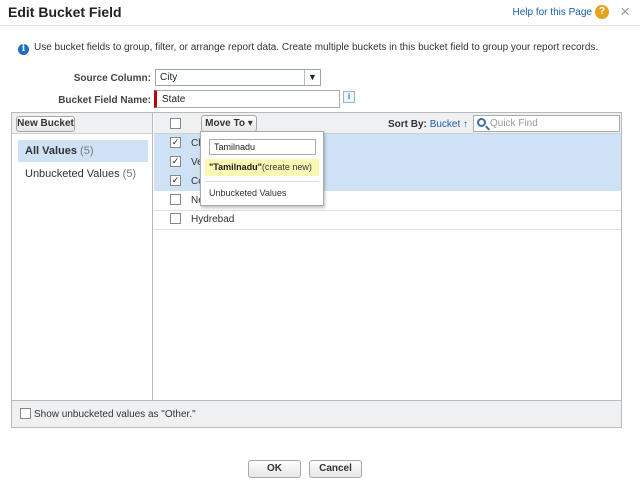  I want to click on dialog-title: Edit Bucket Field, so click(65, 12).